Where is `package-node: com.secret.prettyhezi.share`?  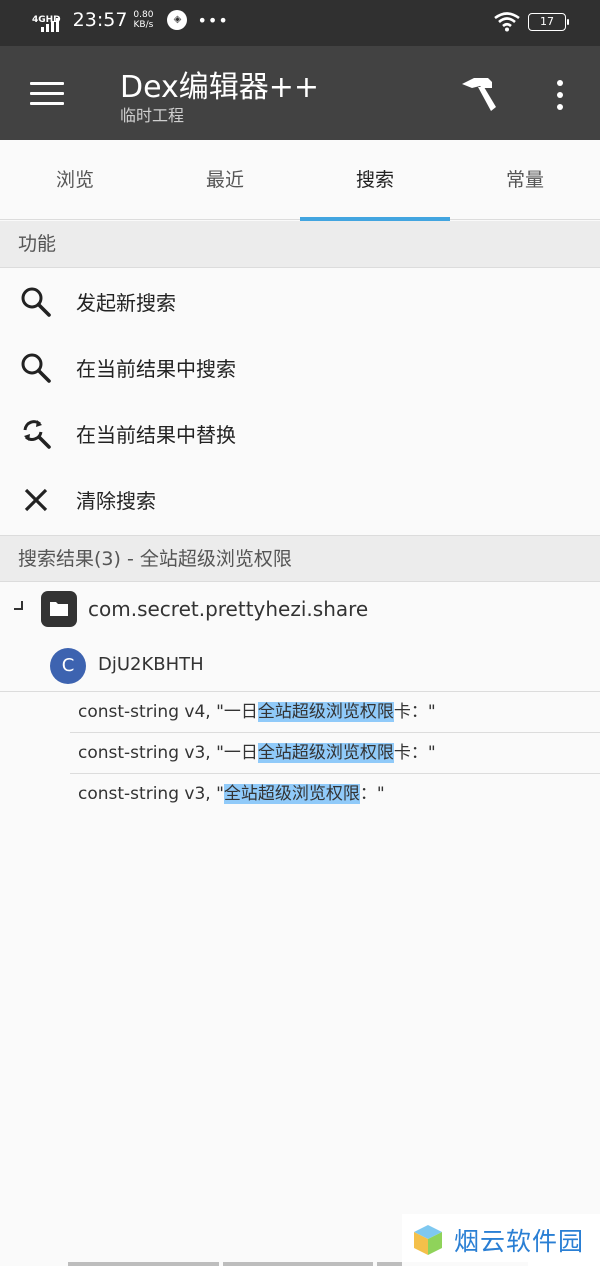
package-node: com.secret.prettyhezi.share is located at coordinates (300, 610).